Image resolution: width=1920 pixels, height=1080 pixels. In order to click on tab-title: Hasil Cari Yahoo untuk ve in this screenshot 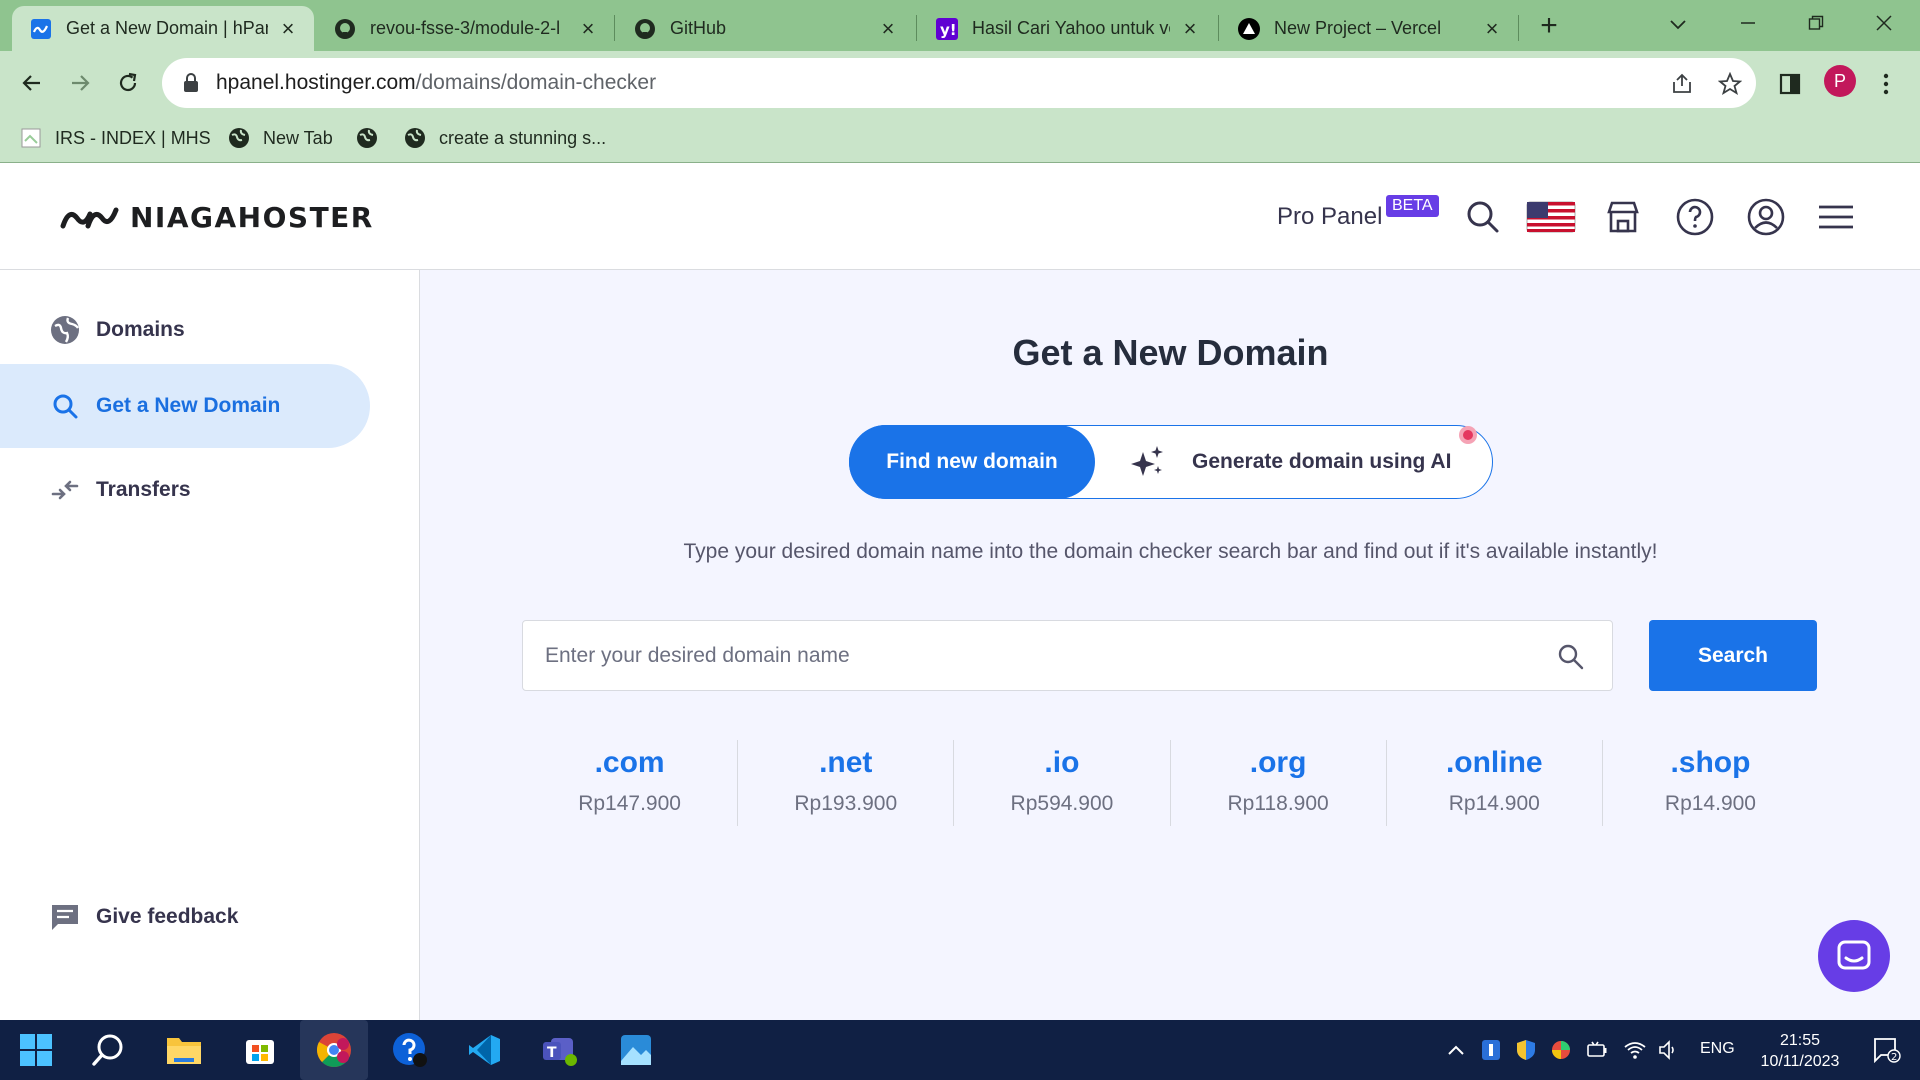, I will do `click(1071, 28)`.